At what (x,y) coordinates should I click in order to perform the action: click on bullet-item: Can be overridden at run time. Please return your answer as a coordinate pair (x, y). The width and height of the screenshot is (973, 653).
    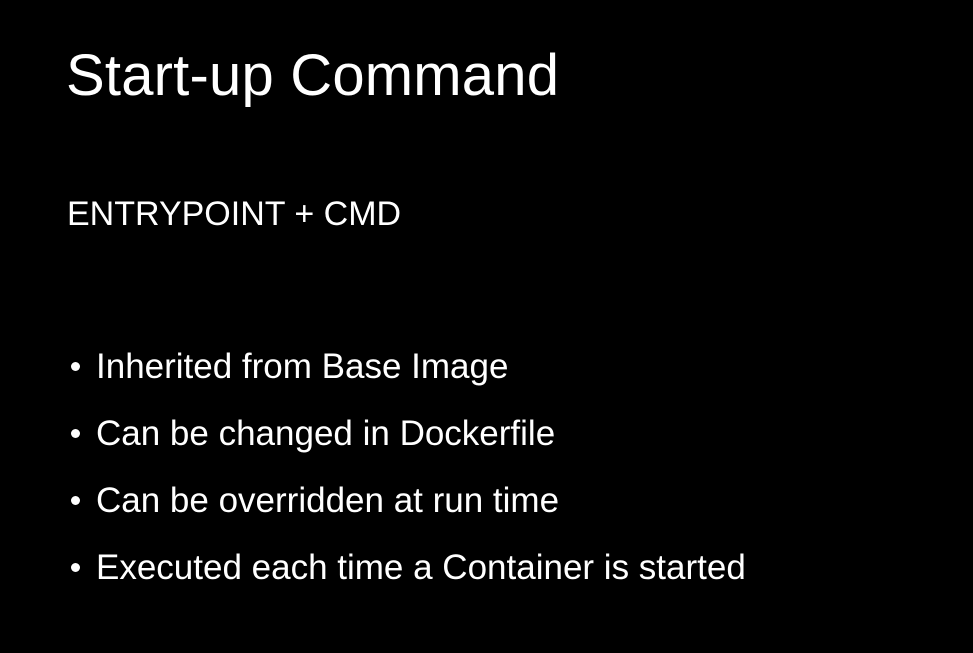
    Looking at the image, I should click on (406, 500).